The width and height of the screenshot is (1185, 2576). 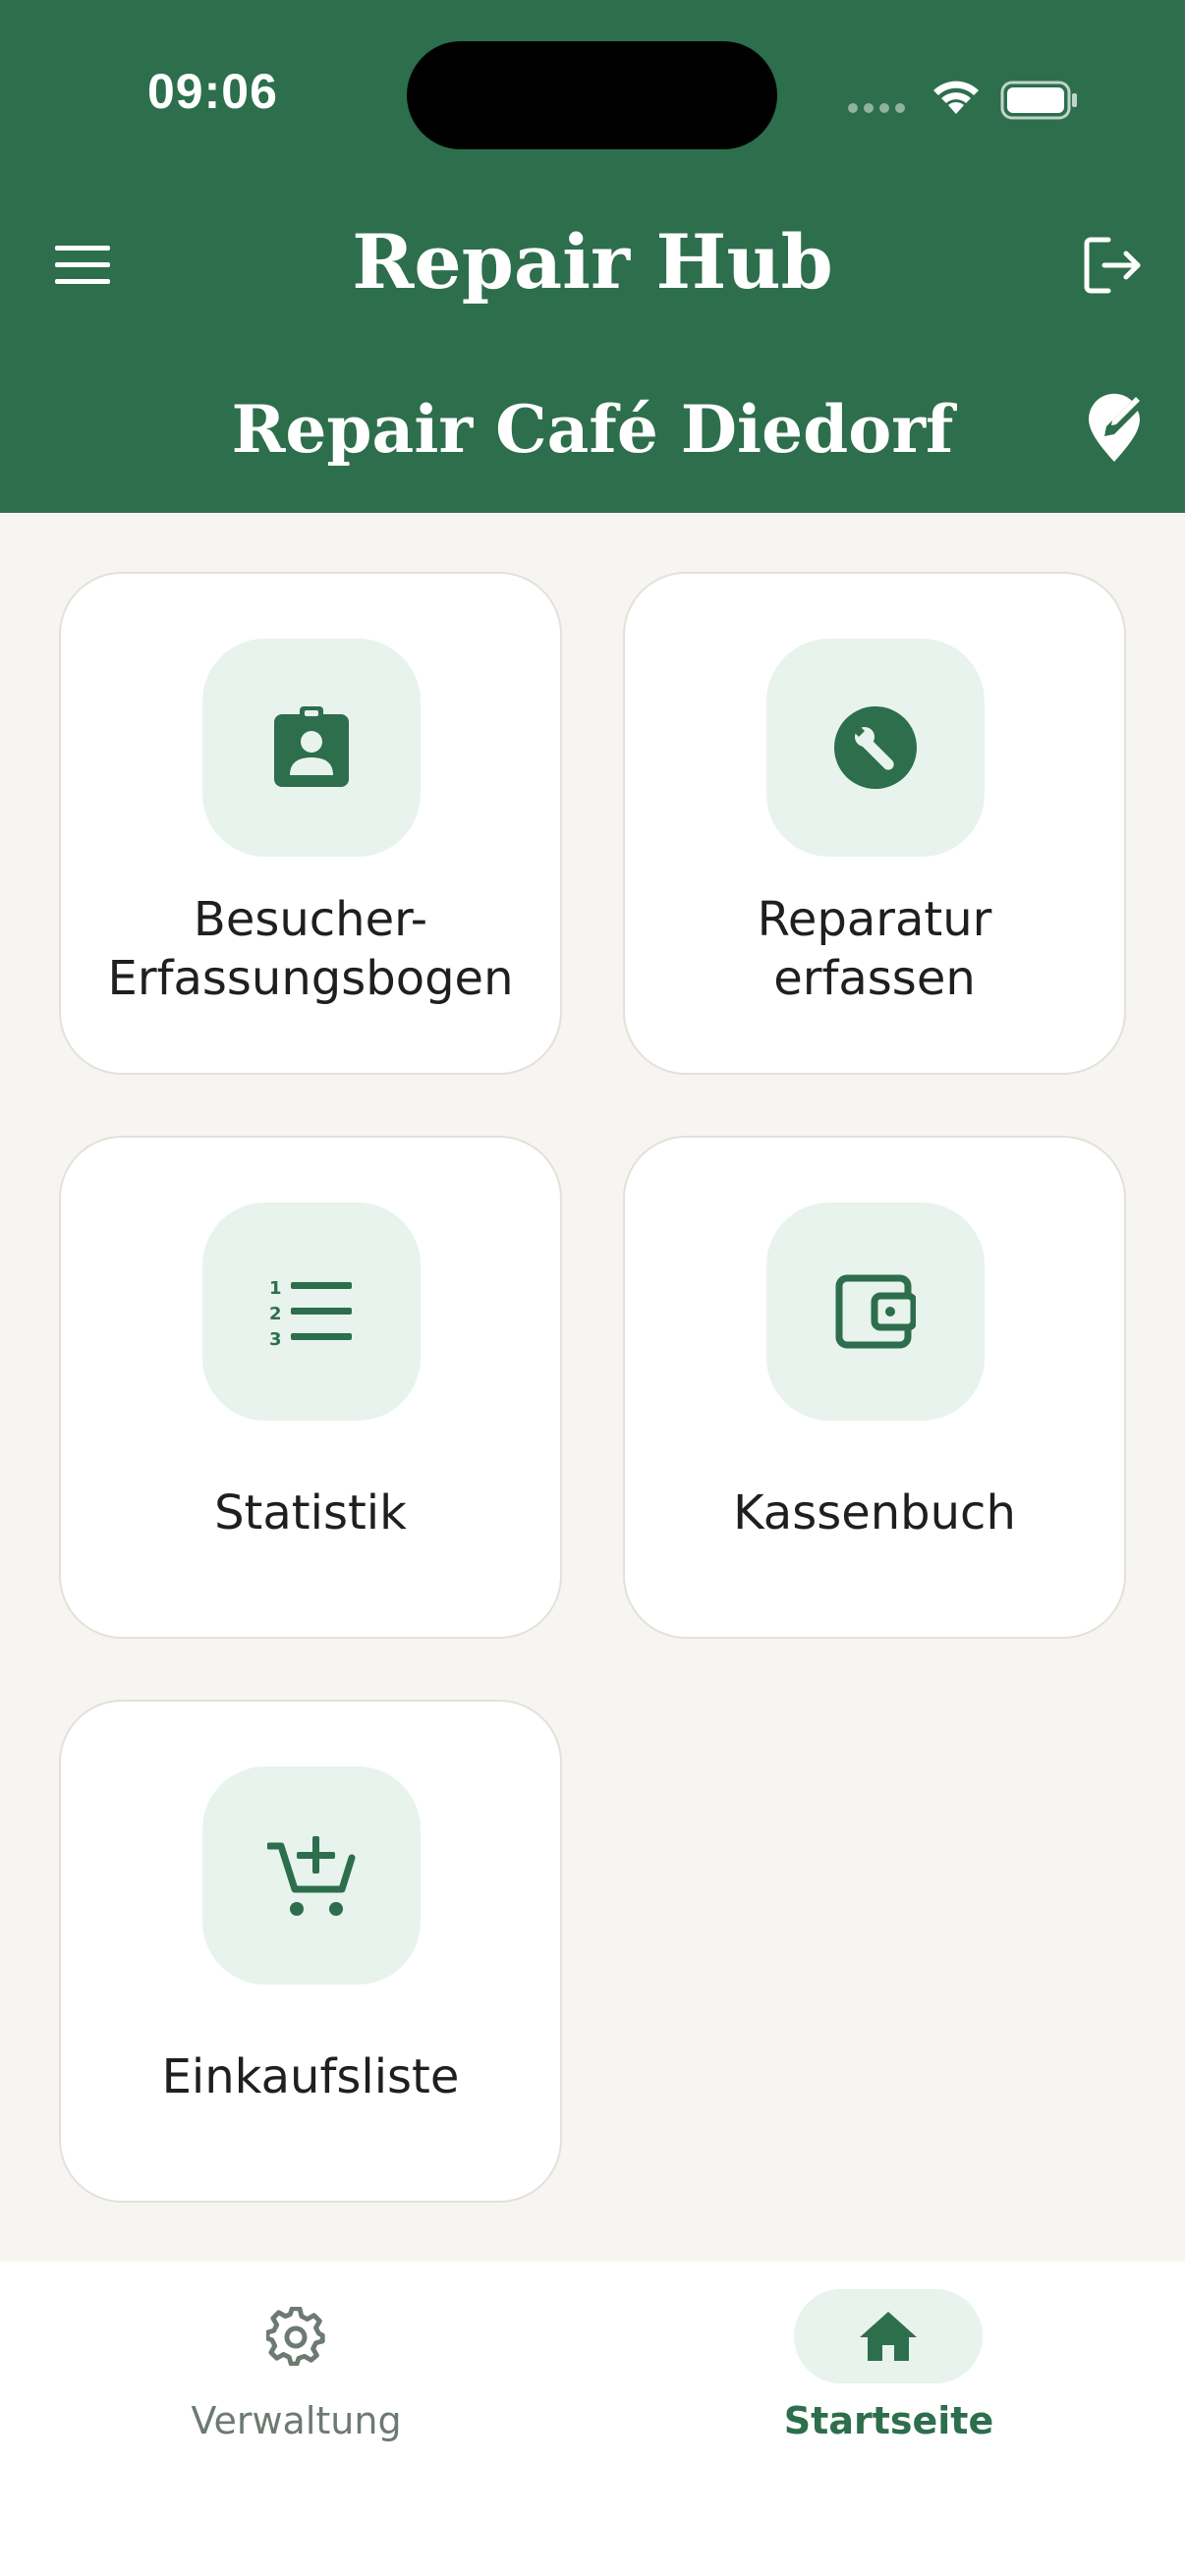 What do you see at coordinates (276, 1288) in the screenshot?
I see `svg-text: 1` at bounding box center [276, 1288].